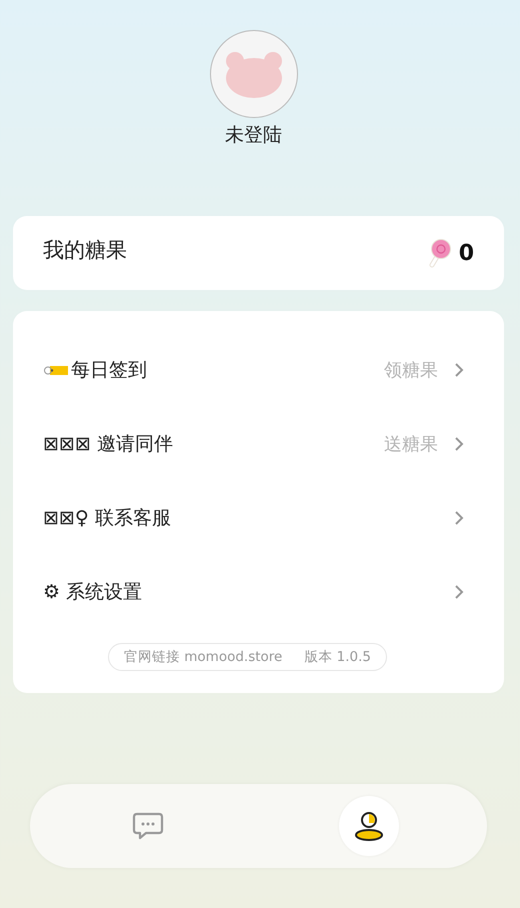 The image size is (520, 908). What do you see at coordinates (56, 370) in the screenshot?
I see `tag-icon` at bounding box center [56, 370].